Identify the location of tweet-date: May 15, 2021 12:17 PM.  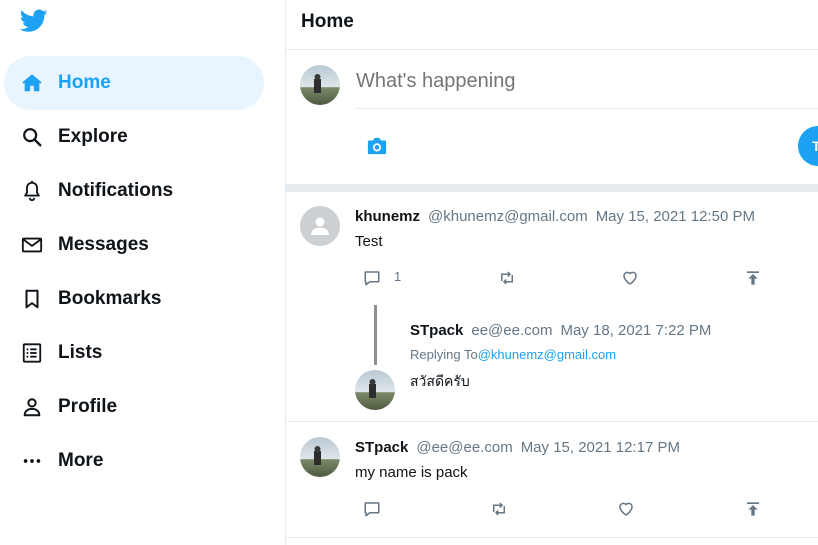
(600, 447).